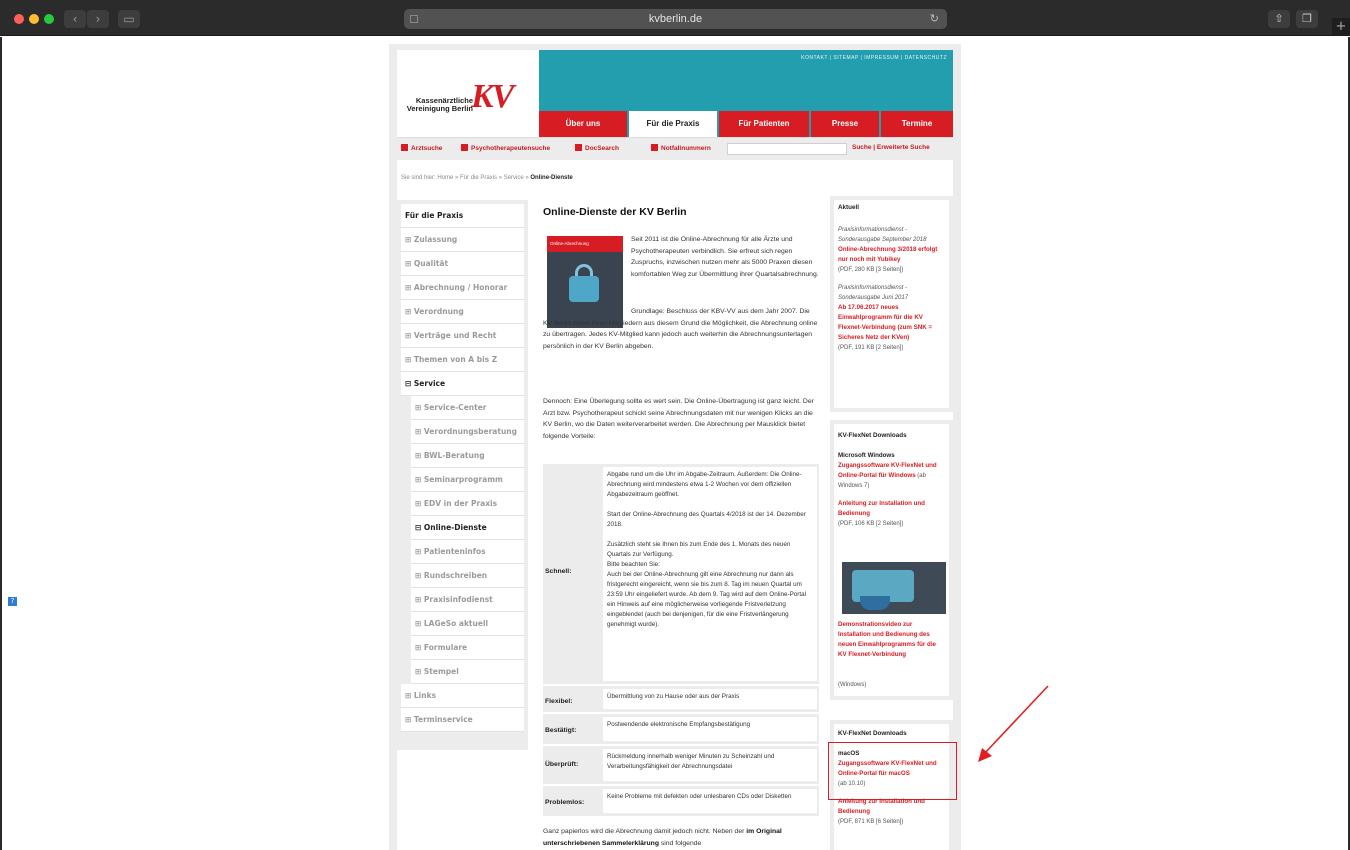 The height and width of the screenshot is (850, 1350). What do you see at coordinates (505, 148) in the screenshot?
I see `tool-psychotherapeutensuche: Psychotherapeutensuche` at bounding box center [505, 148].